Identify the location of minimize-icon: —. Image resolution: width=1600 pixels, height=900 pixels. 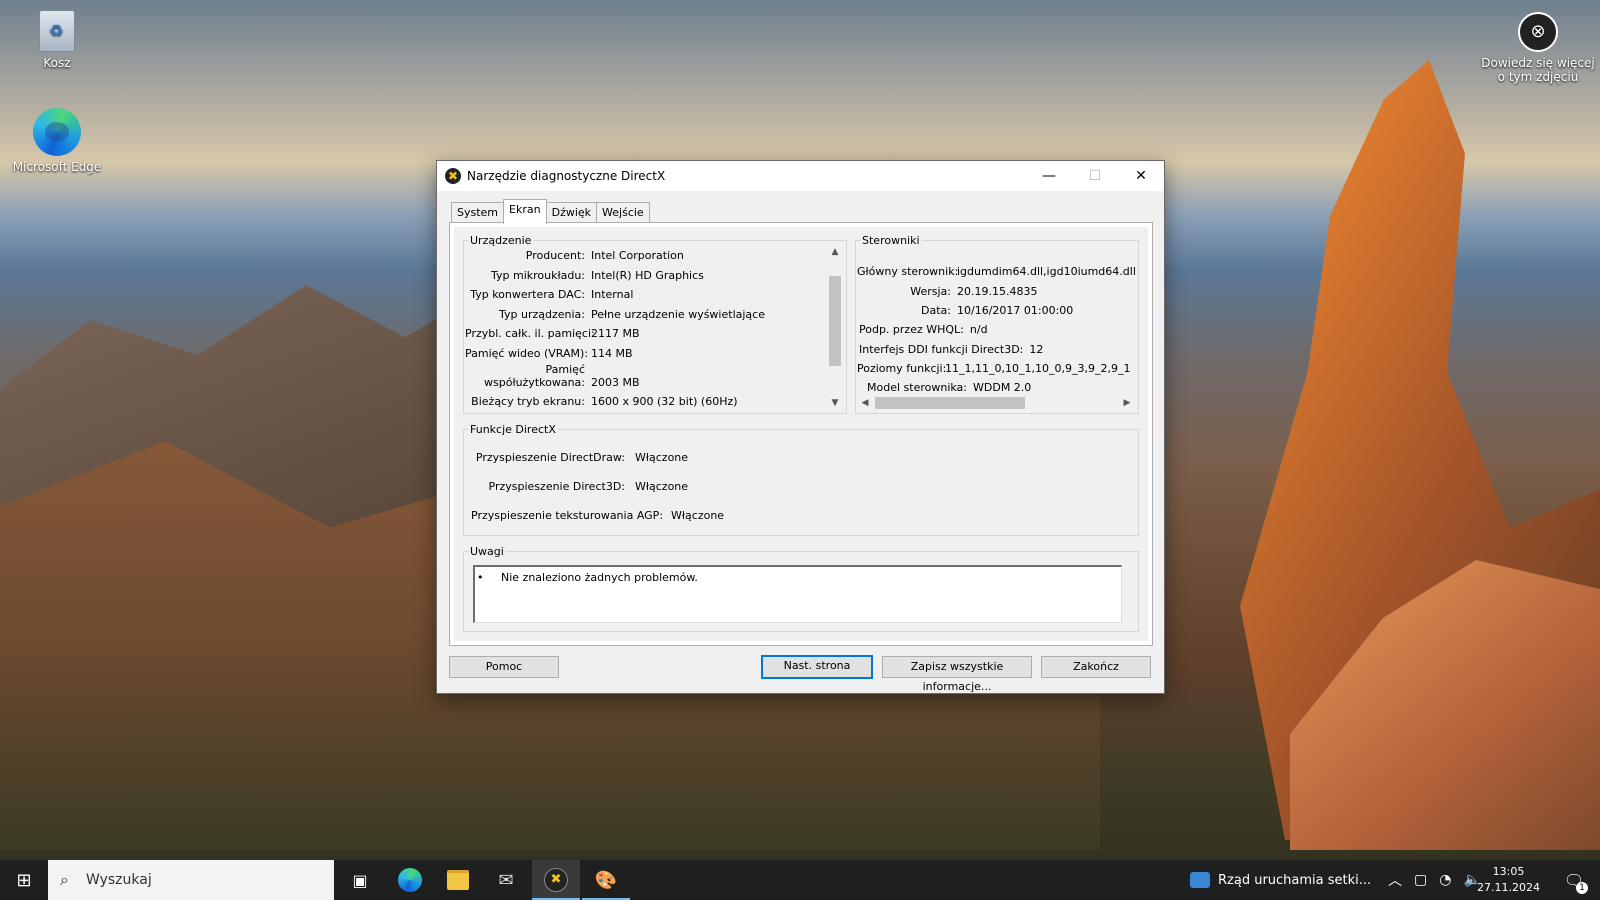
(1049, 176).